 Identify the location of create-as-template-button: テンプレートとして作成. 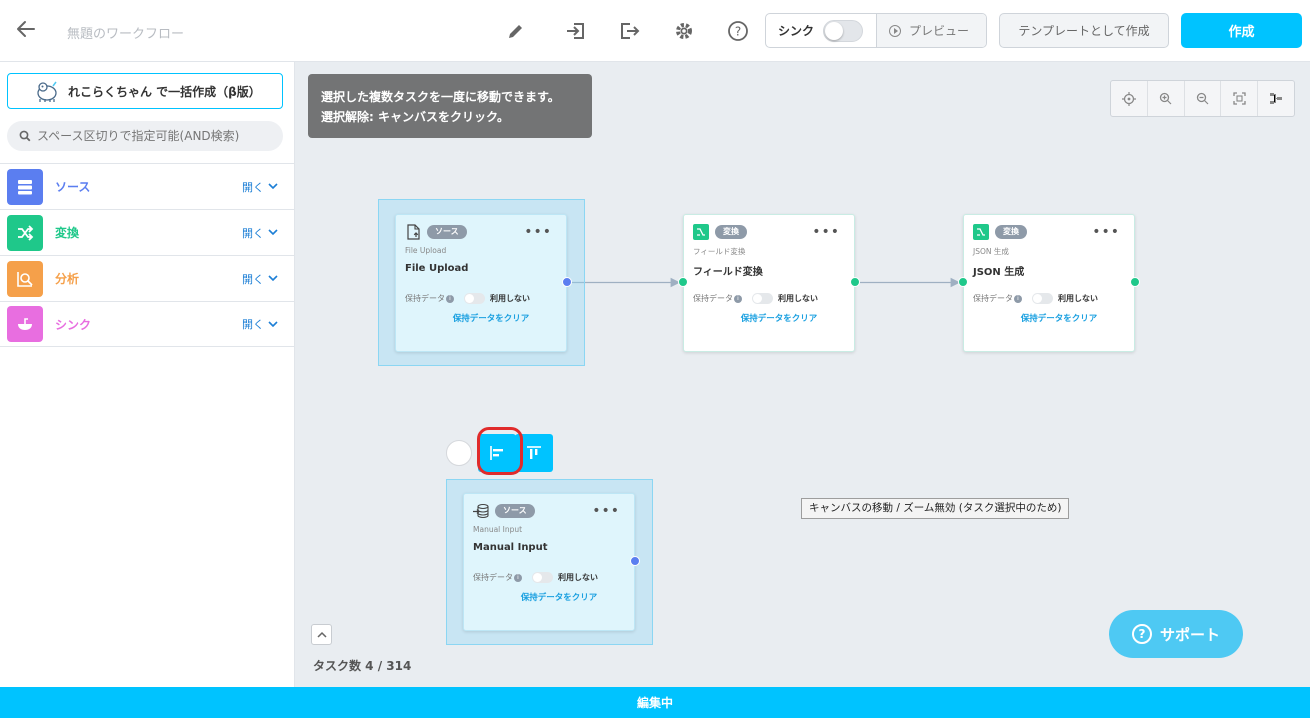
(1084, 30).